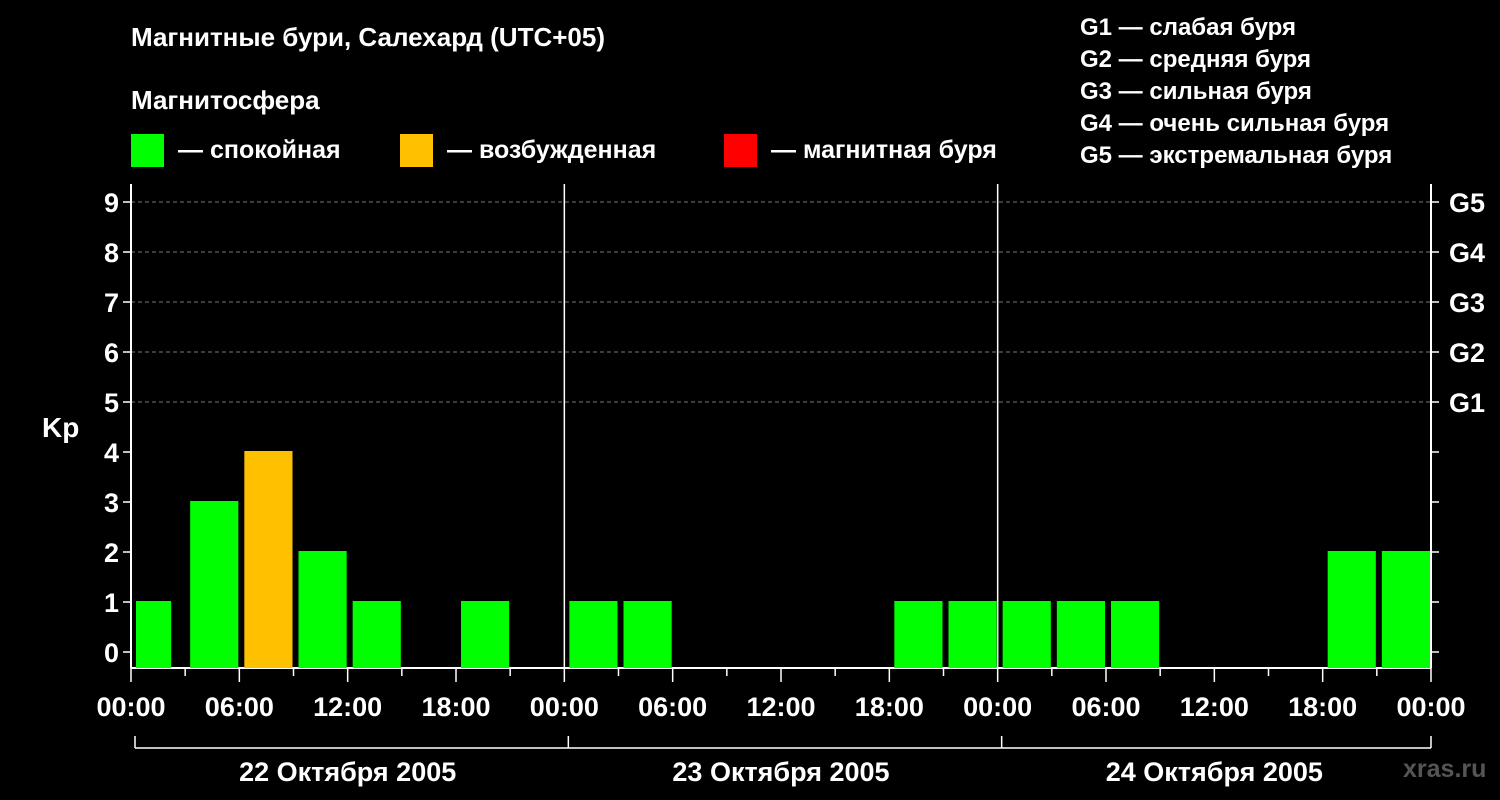 The height and width of the screenshot is (800, 1500). I want to click on y-tick-label-1: 1, so click(111, 603).